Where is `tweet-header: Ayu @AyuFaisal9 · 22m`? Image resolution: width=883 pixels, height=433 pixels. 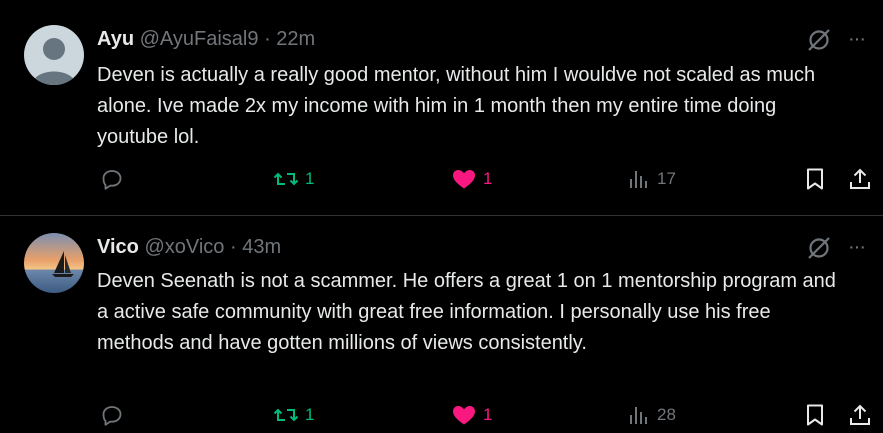
tweet-header: Ayu @AyuFaisal9 · 22m is located at coordinates (206, 39).